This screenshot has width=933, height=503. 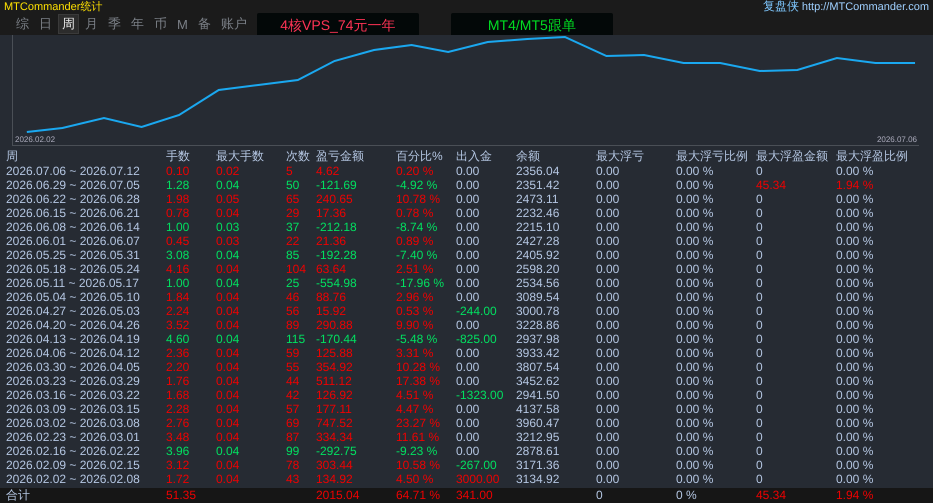 I want to click on table-cell-text: 10.28 %, so click(x=419, y=367).